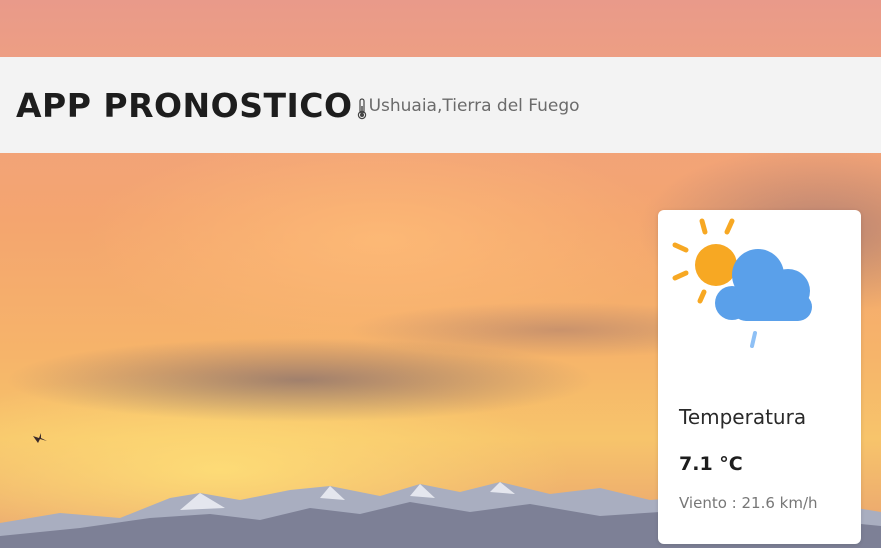  I want to click on temperature-label: Temperatura, so click(743, 417).